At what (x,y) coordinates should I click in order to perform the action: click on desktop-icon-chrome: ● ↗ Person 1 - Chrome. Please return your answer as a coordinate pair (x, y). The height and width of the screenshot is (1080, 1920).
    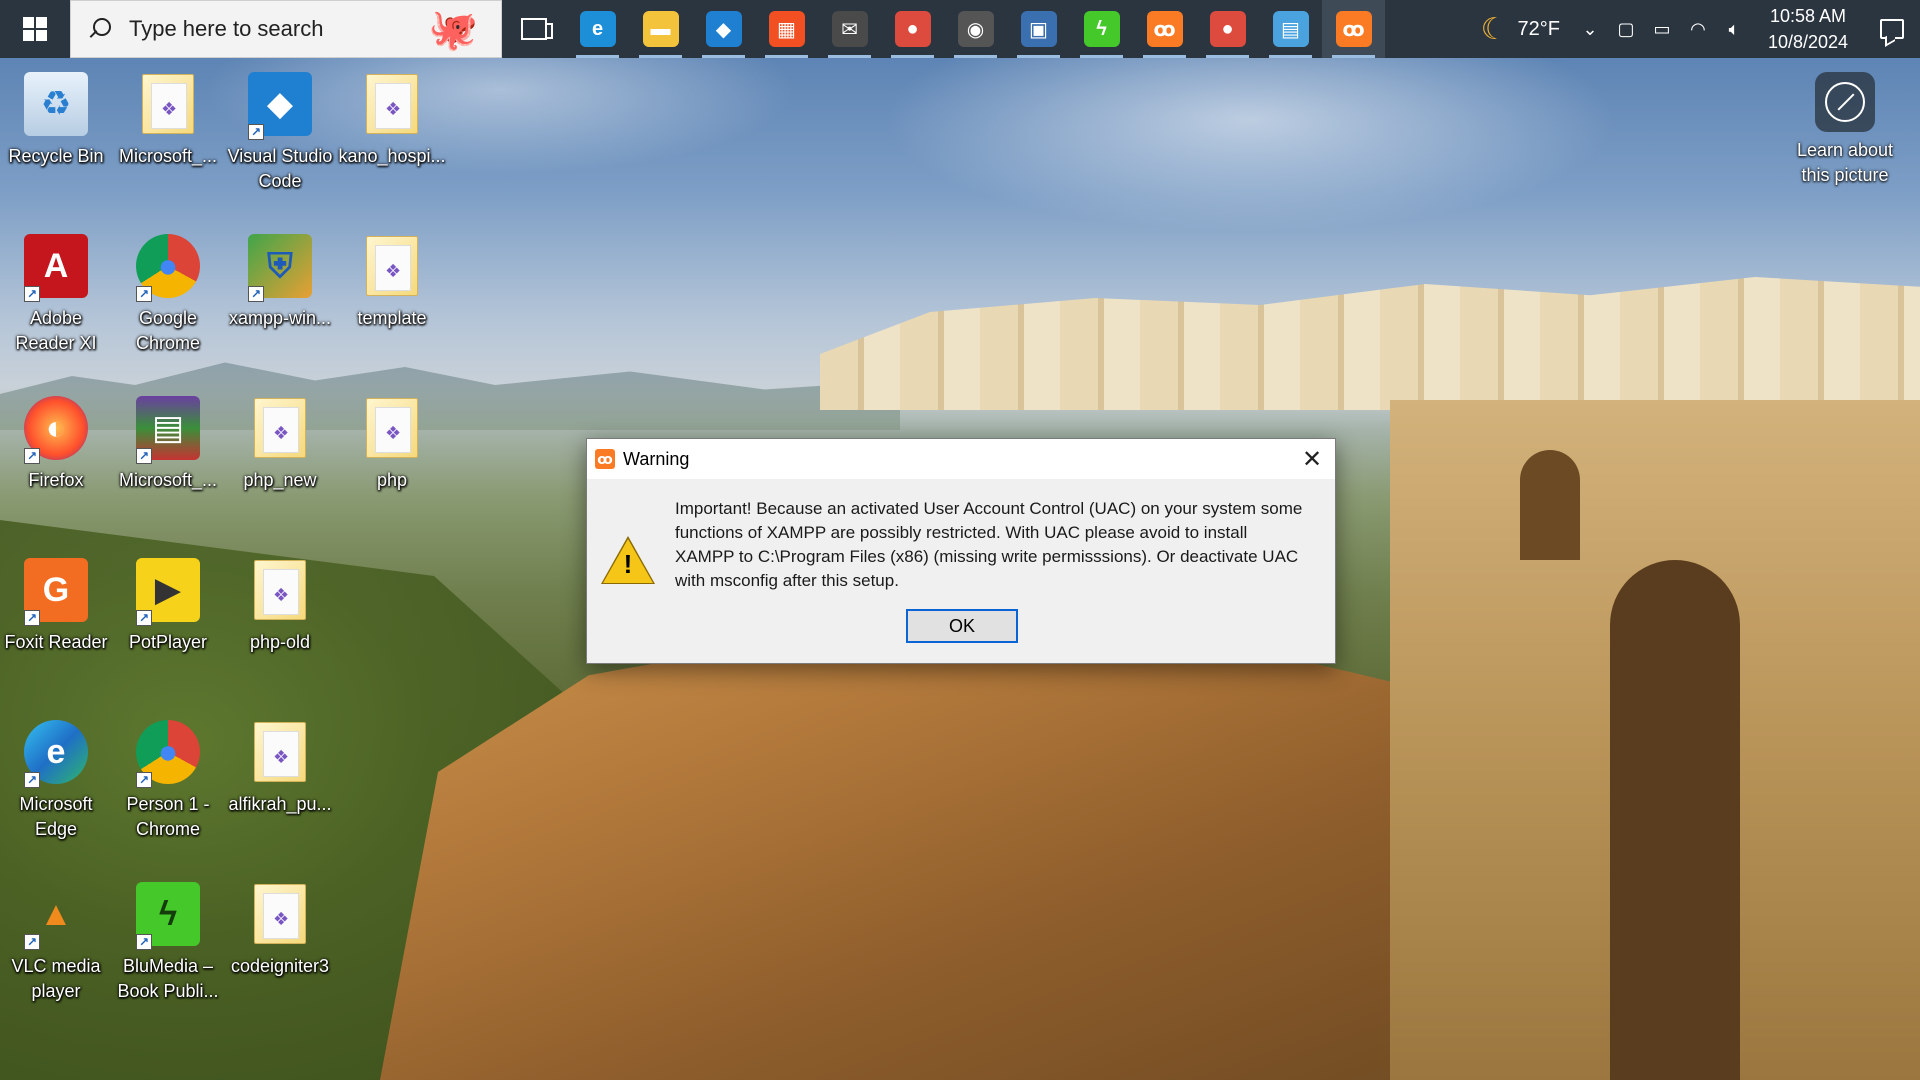
    Looking at the image, I should click on (168, 779).